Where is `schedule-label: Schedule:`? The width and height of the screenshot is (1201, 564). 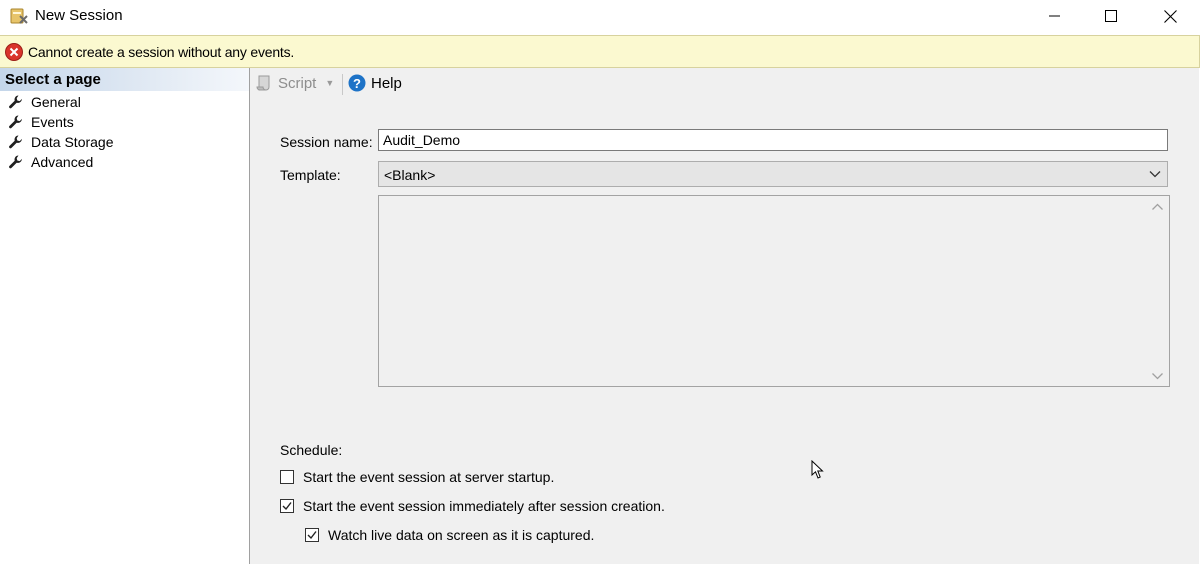 schedule-label: Schedule: is located at coordinates (311, 450).